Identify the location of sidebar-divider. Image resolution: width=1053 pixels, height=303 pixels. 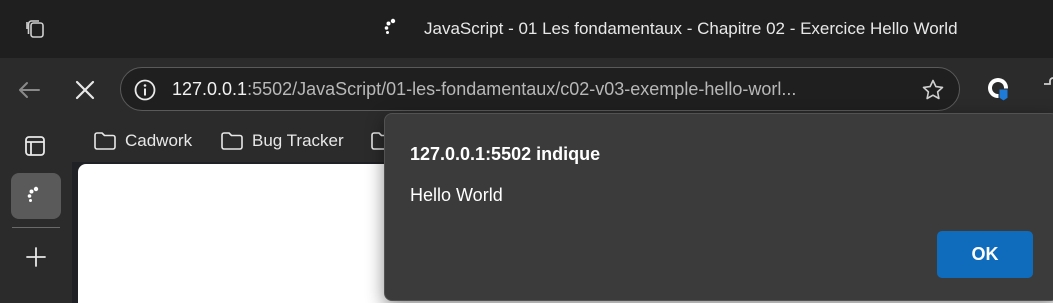
(36, 227).